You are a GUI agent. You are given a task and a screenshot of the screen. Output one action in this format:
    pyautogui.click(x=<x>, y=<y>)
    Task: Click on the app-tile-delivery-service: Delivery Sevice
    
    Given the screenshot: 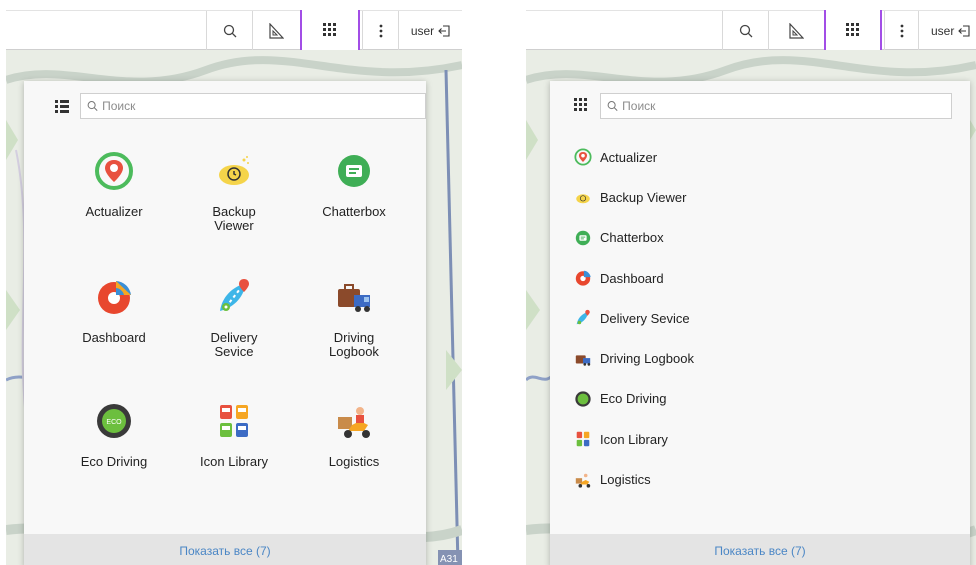 What is the action you would take?
    pyautogui.click(x=234, y=327)
    